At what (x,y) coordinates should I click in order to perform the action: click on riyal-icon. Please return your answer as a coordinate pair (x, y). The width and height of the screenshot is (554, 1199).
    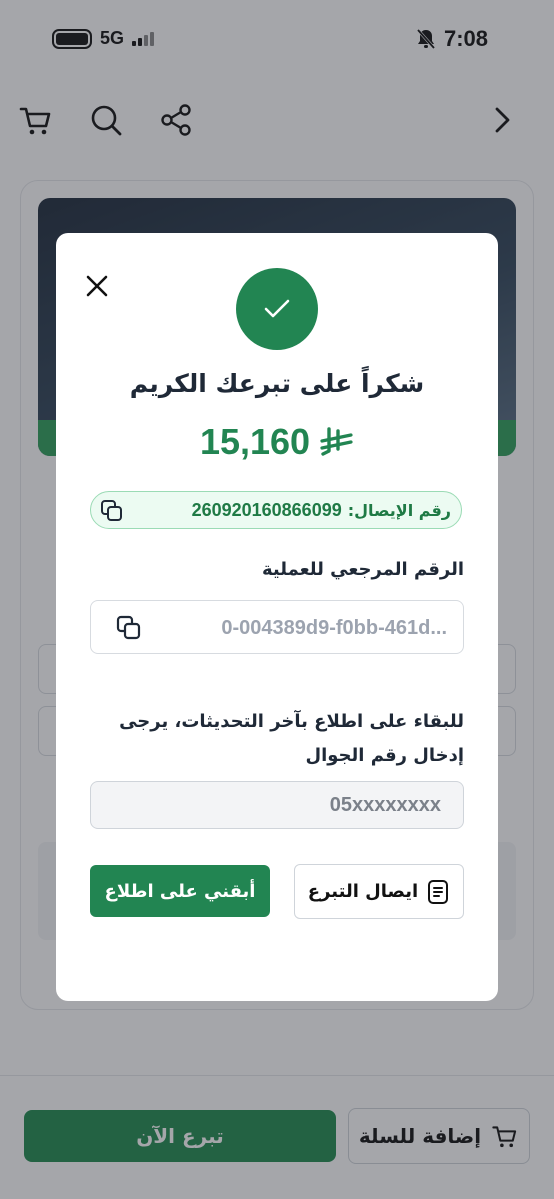
    Looking at the image, I should click on (336, 441).